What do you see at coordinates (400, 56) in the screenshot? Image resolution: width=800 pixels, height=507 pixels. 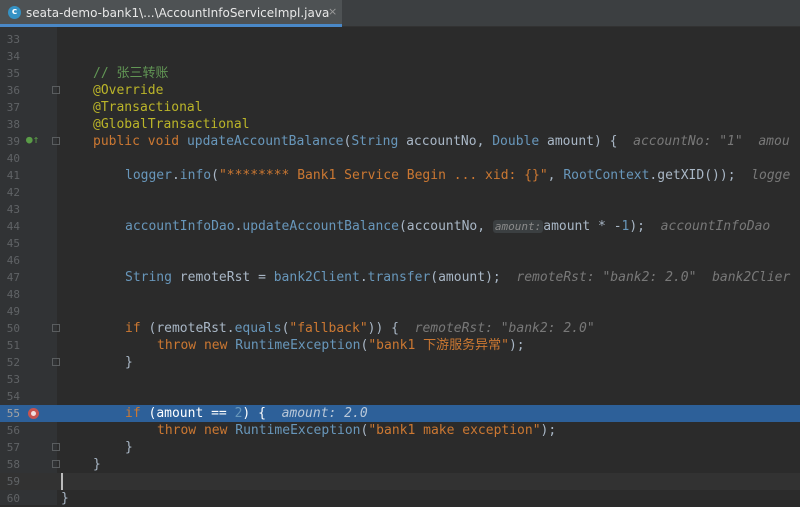 I see `code-line: 34` at bounding box center [400, 56].